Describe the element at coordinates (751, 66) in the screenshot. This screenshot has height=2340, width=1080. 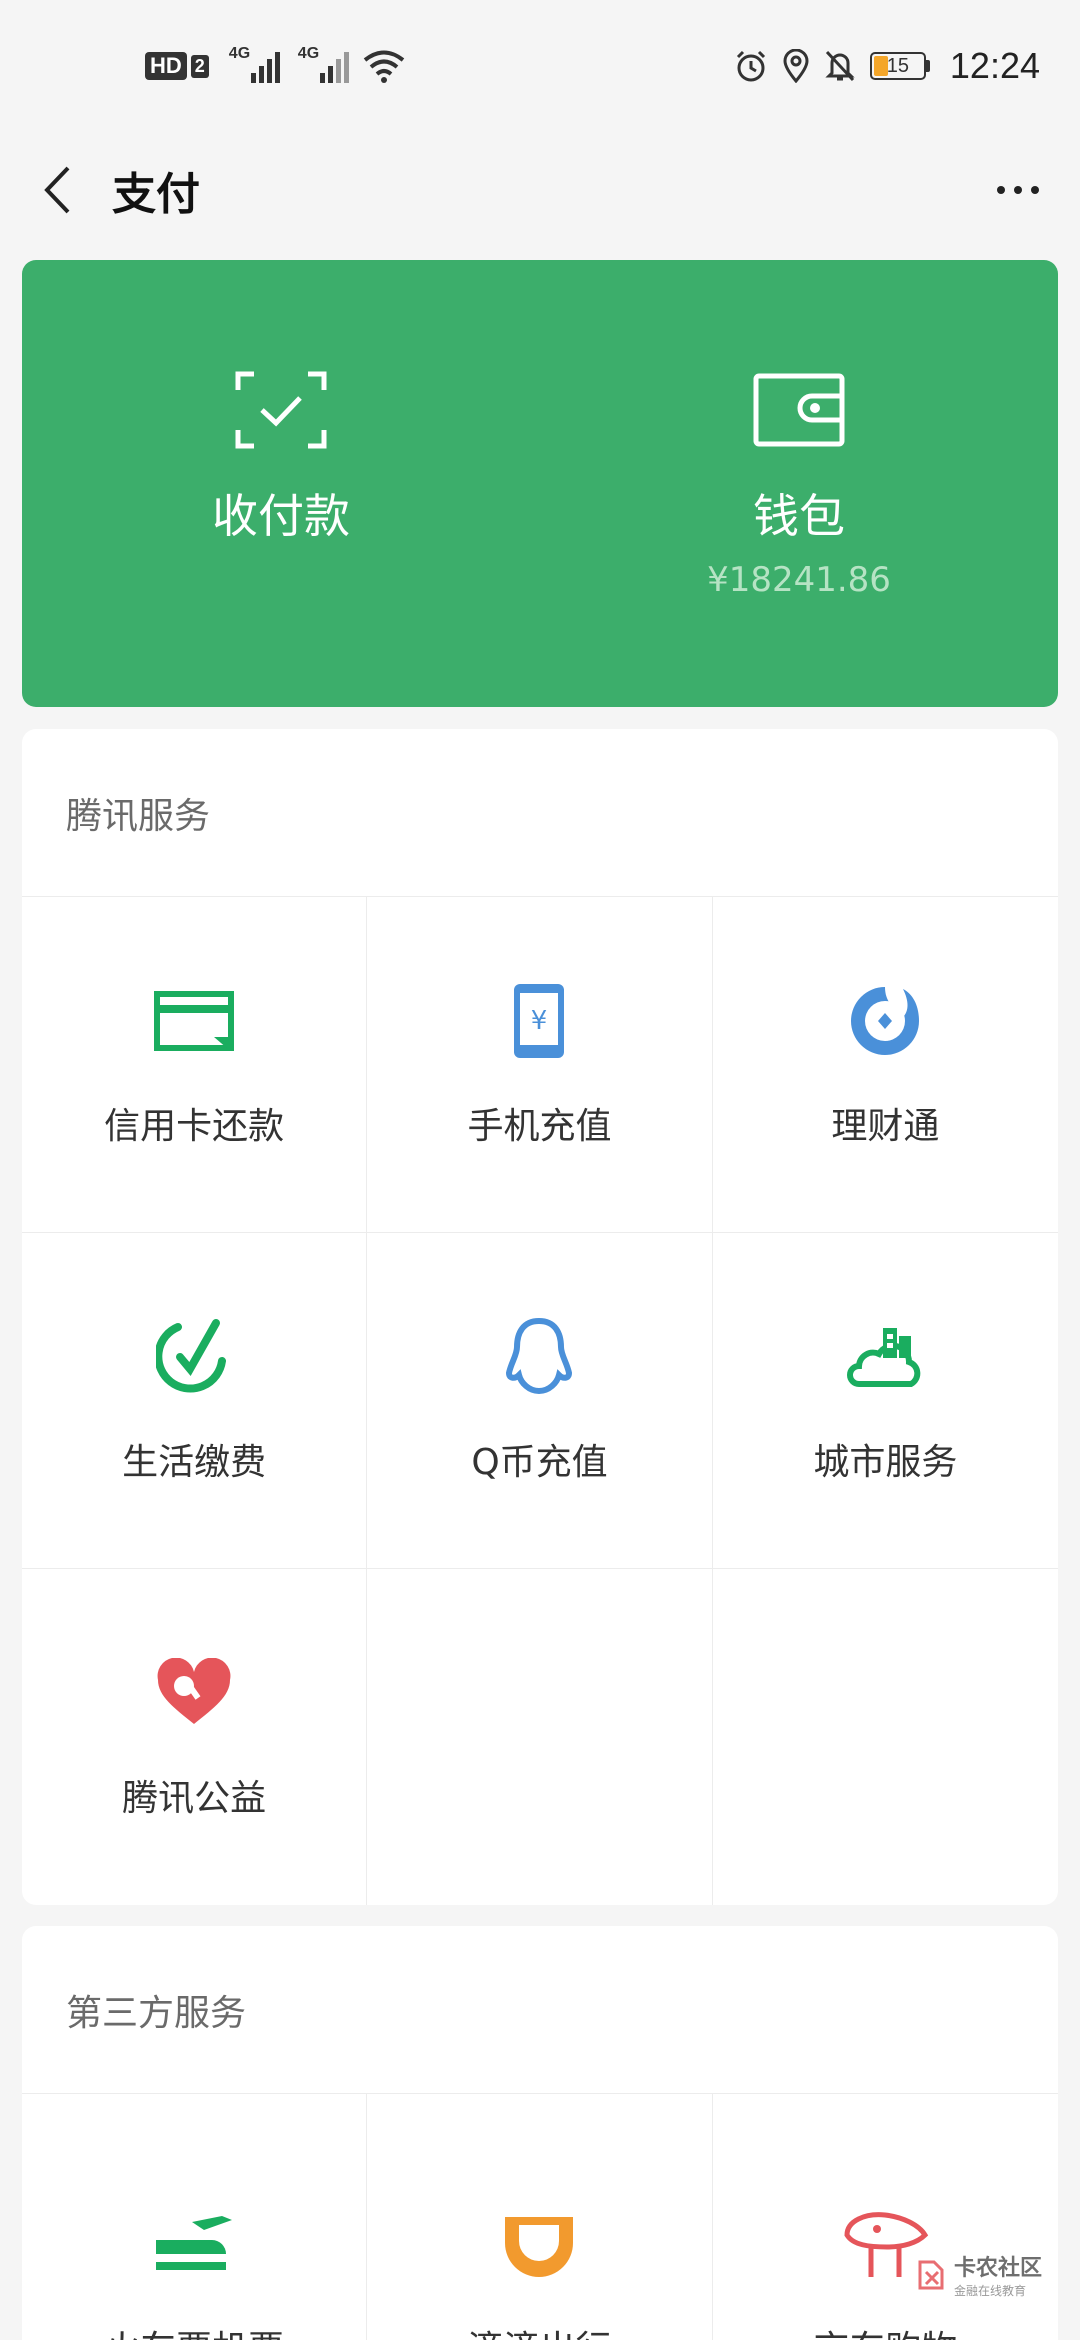
I see `alarm-icon` at that location.